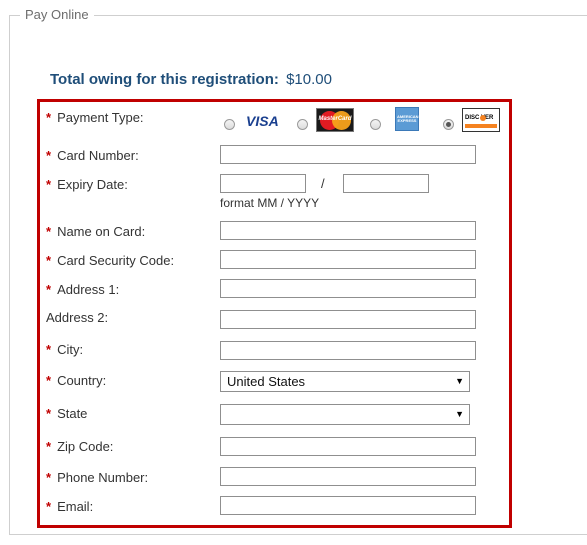 This screenshot has height=545, width=587. I want to click on email-label: * Email:, so click(70, 506).